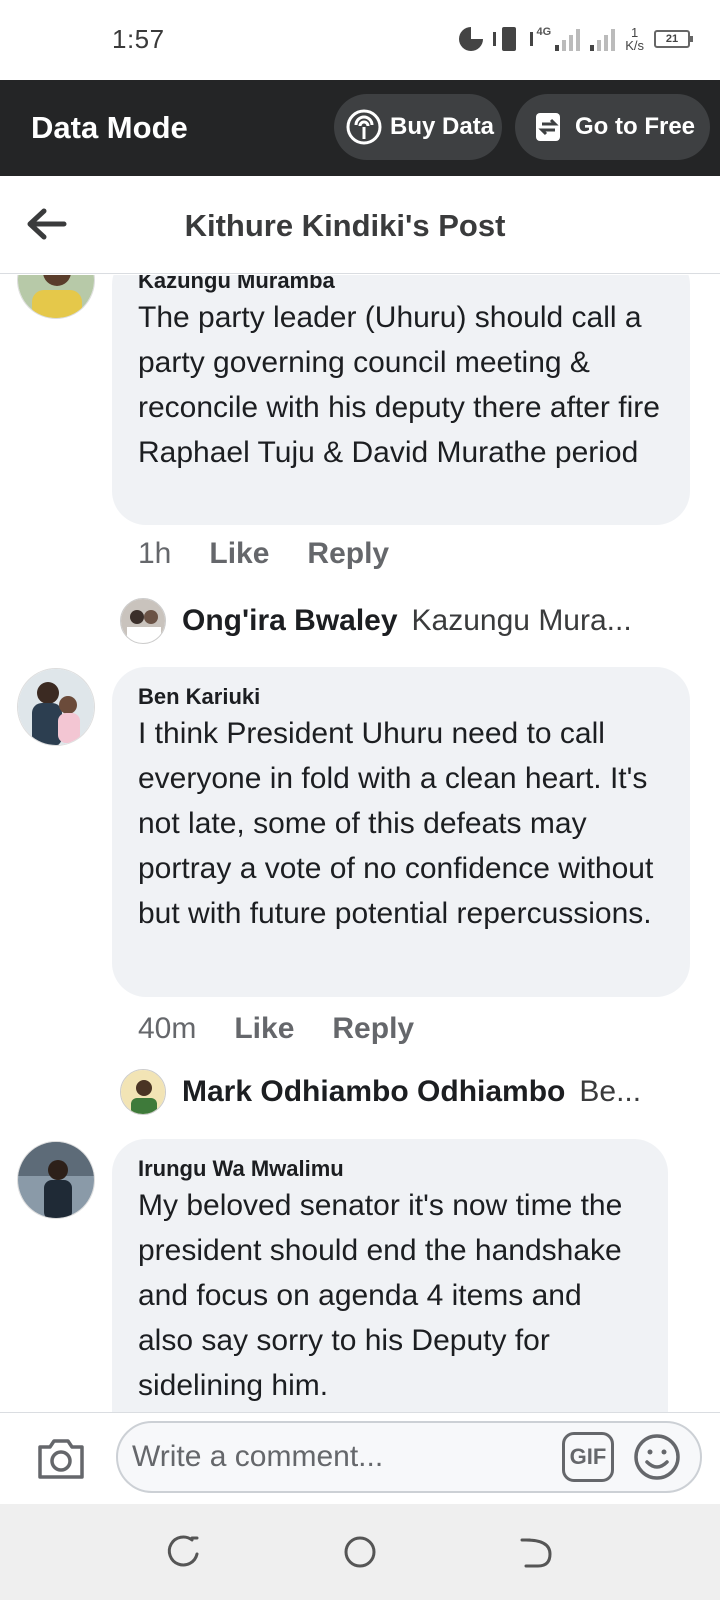 The height and width of the screenshot is (1600, 720). What do you see at coordinates (295, 1029) in the screenshot?
I see `comment-actions: 40m Like Reply` at bounding box center [295, 1029].